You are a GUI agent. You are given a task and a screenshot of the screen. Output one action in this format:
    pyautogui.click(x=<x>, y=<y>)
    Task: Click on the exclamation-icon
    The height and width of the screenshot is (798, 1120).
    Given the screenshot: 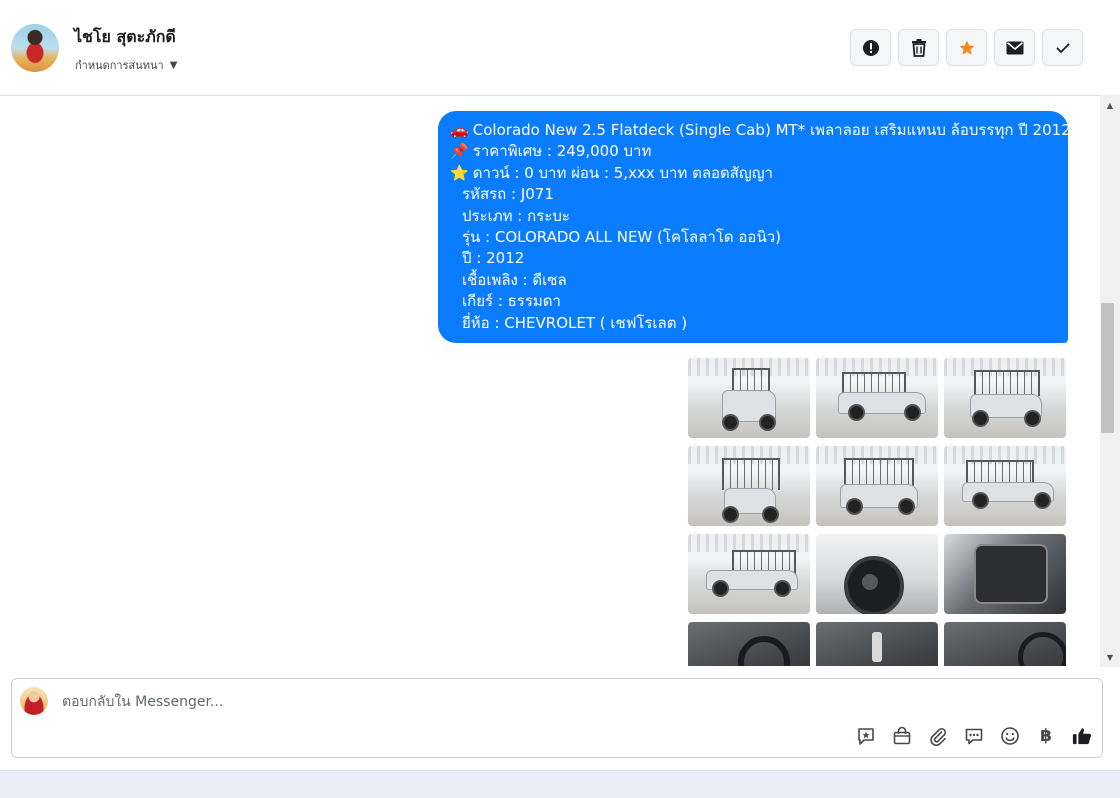 What is the action you would take?
    pyautogui.click(x=871, y=48)
    